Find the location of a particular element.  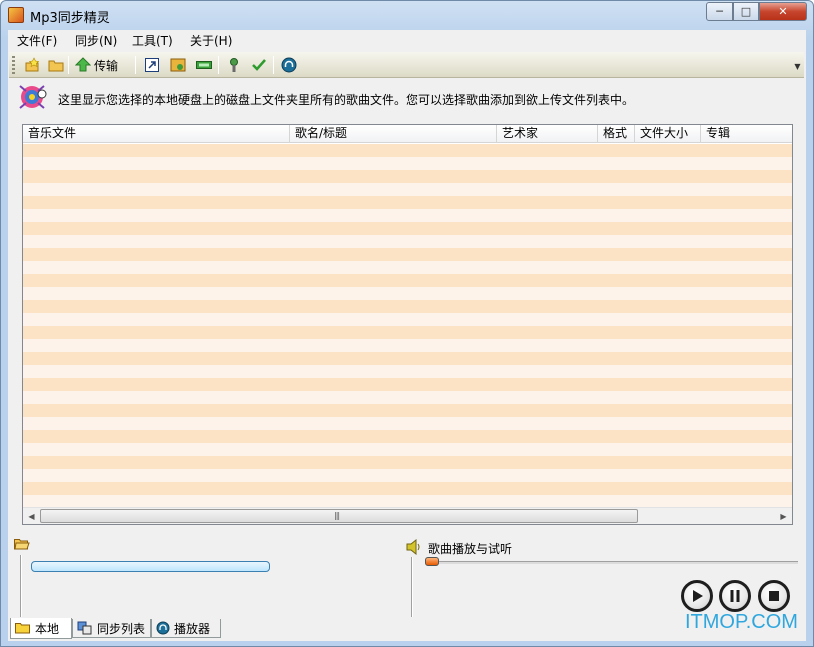

seek-slider-thumb is located at coordinates (432, 561).